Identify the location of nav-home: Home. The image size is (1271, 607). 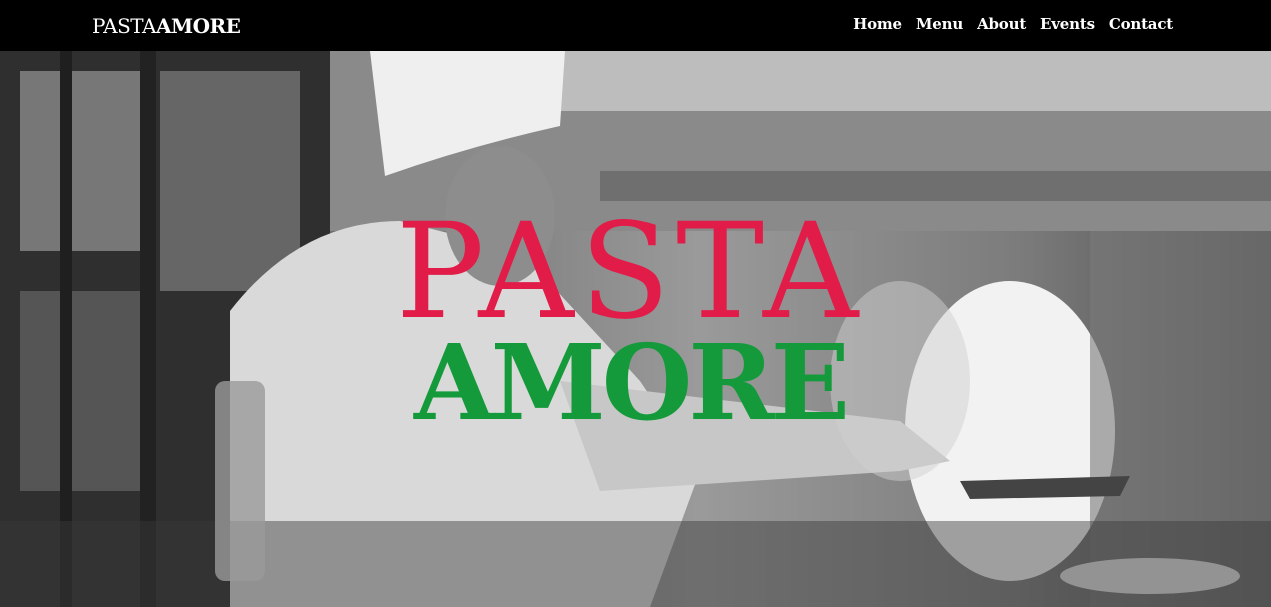
(877, 24).